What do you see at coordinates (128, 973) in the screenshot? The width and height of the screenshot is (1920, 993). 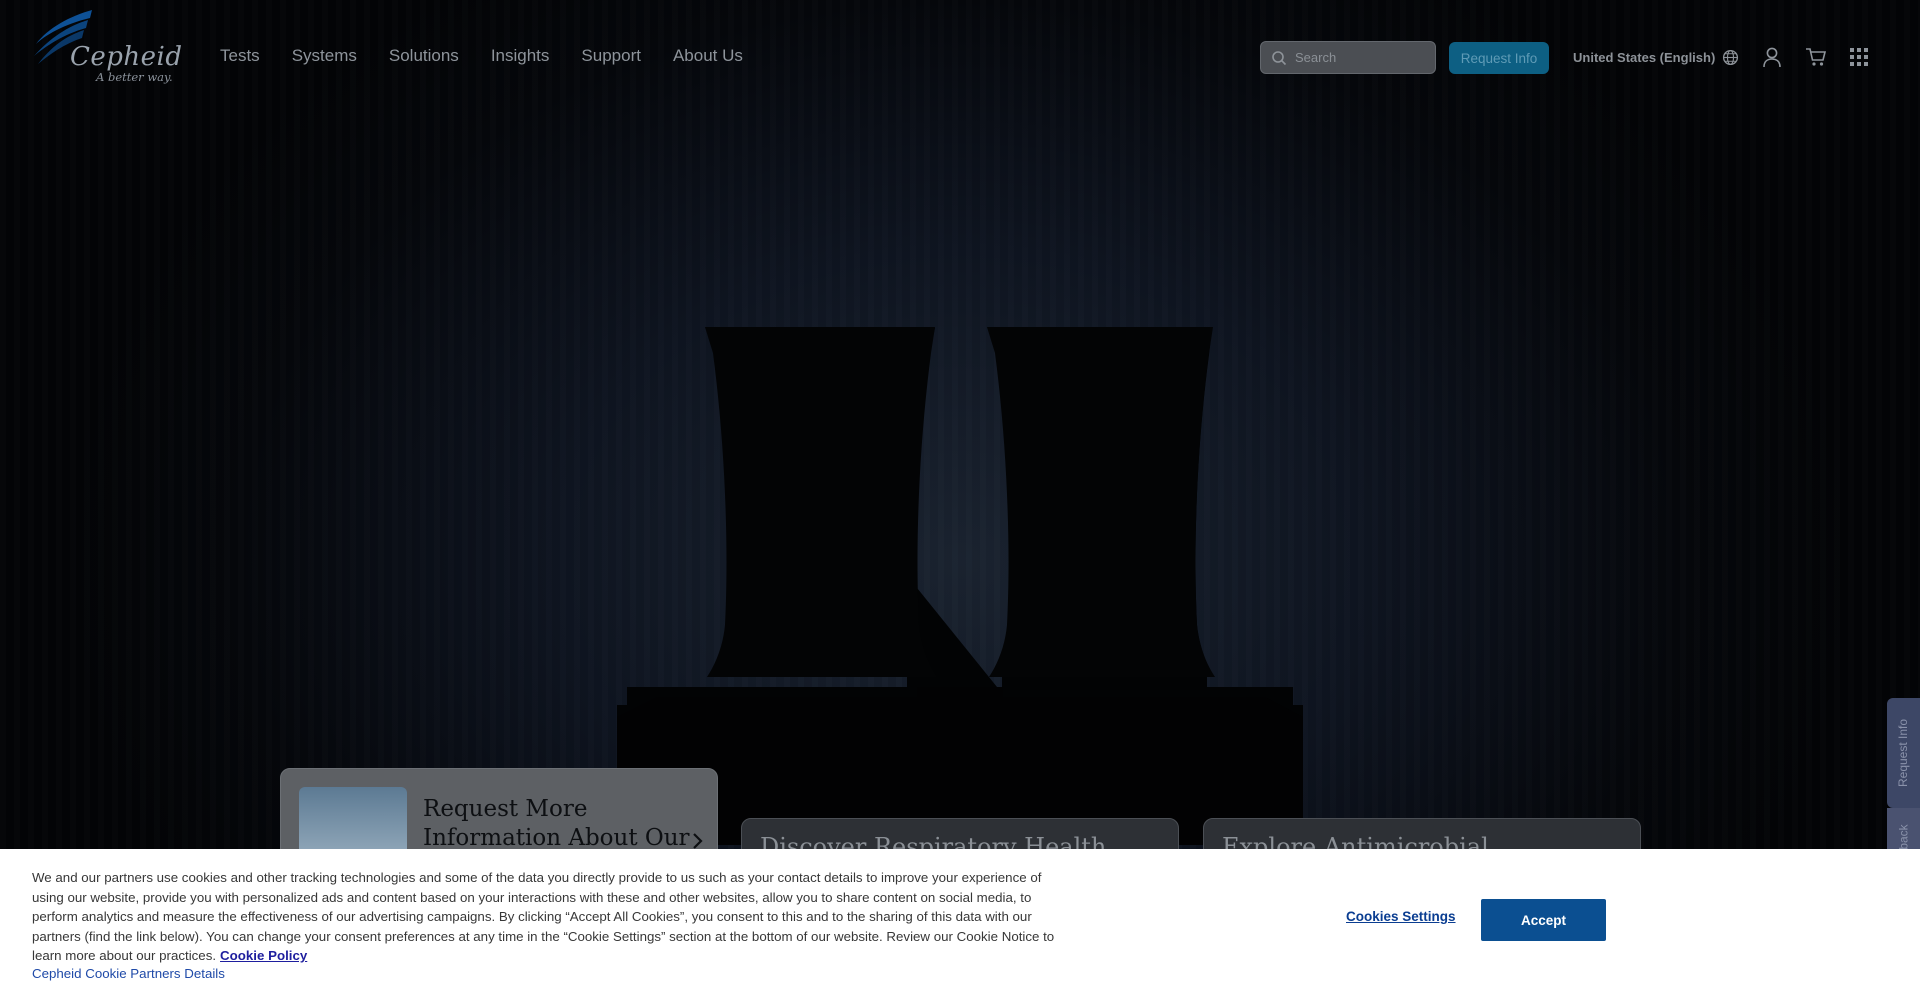 I see `cookie-partners-link: Cepheid Cookie Partners Details` at bounding box center [128, 973].